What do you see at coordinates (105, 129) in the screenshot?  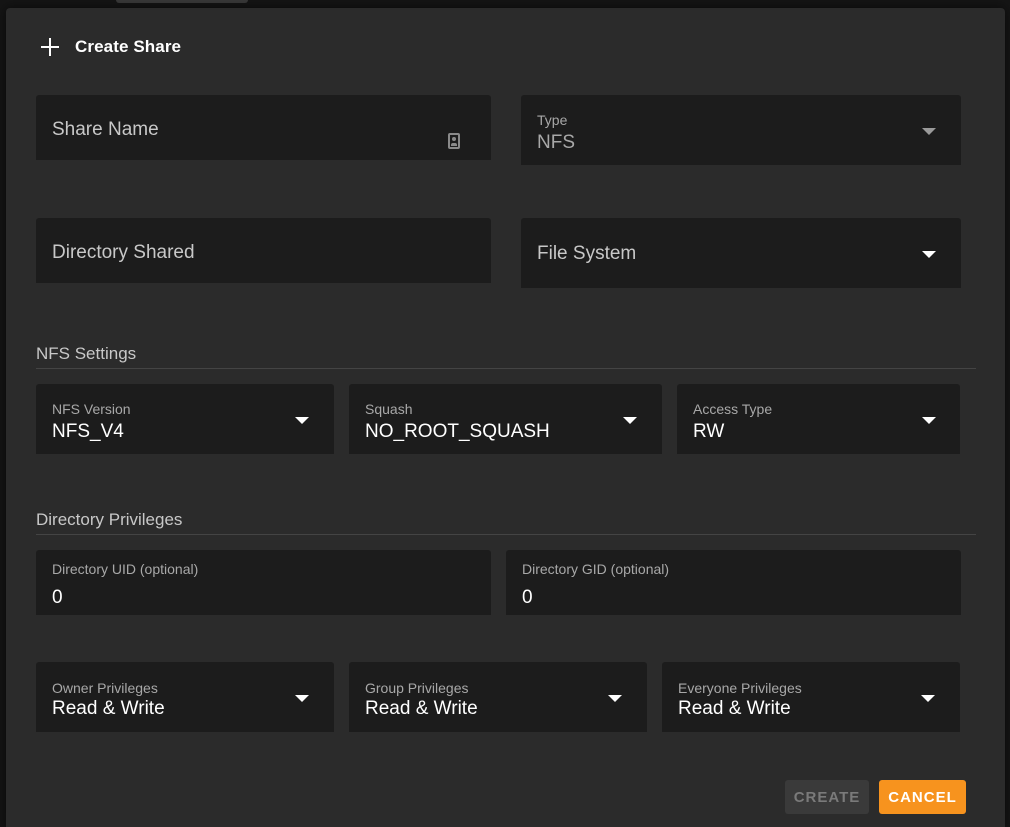 I see `share-name-label: Share Name` at bounding box center [105, 129].